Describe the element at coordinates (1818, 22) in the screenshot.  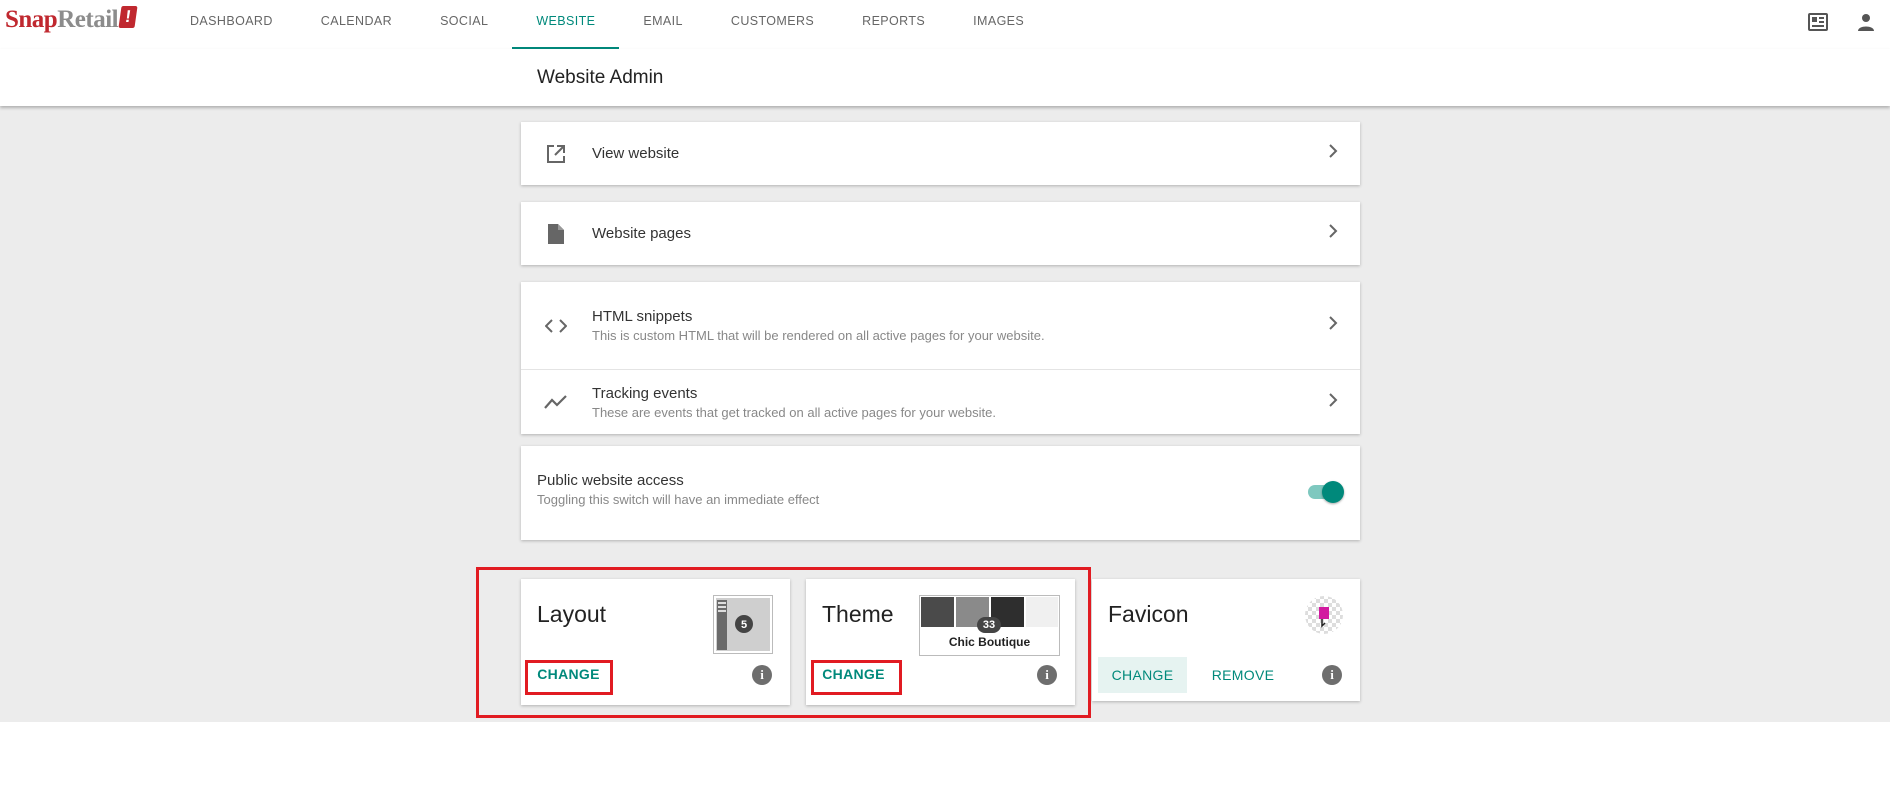
I see `newspaper-icon` at that location.